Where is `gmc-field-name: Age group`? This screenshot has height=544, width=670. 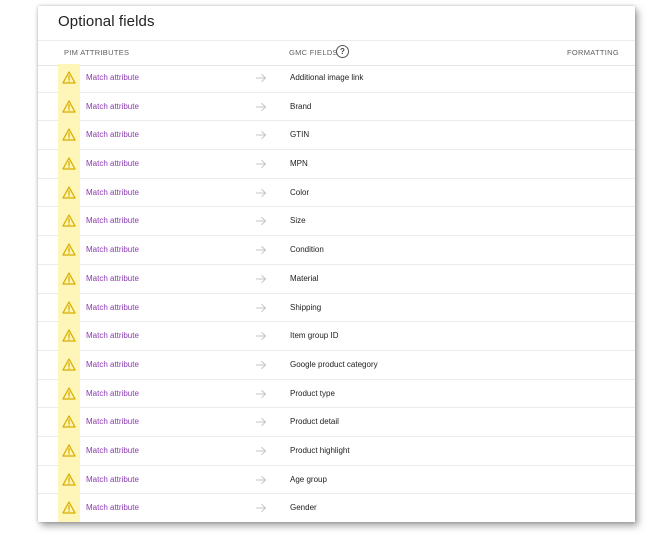 gmc-field-name: Age group is located at coordinates (308, 479).